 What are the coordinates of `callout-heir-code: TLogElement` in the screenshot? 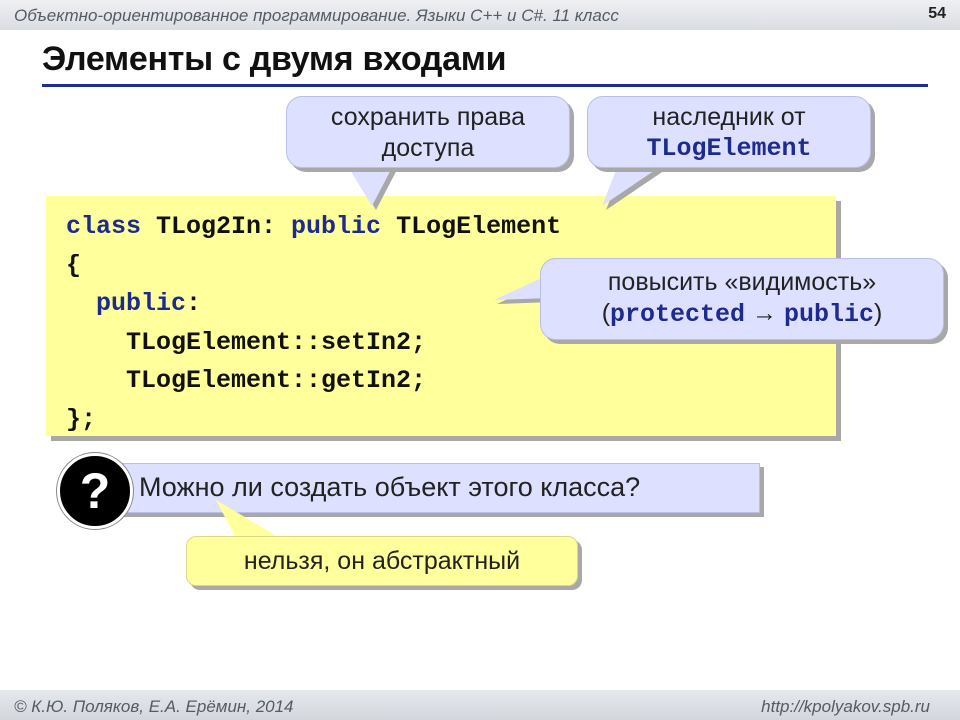 It's located at (729, 148).